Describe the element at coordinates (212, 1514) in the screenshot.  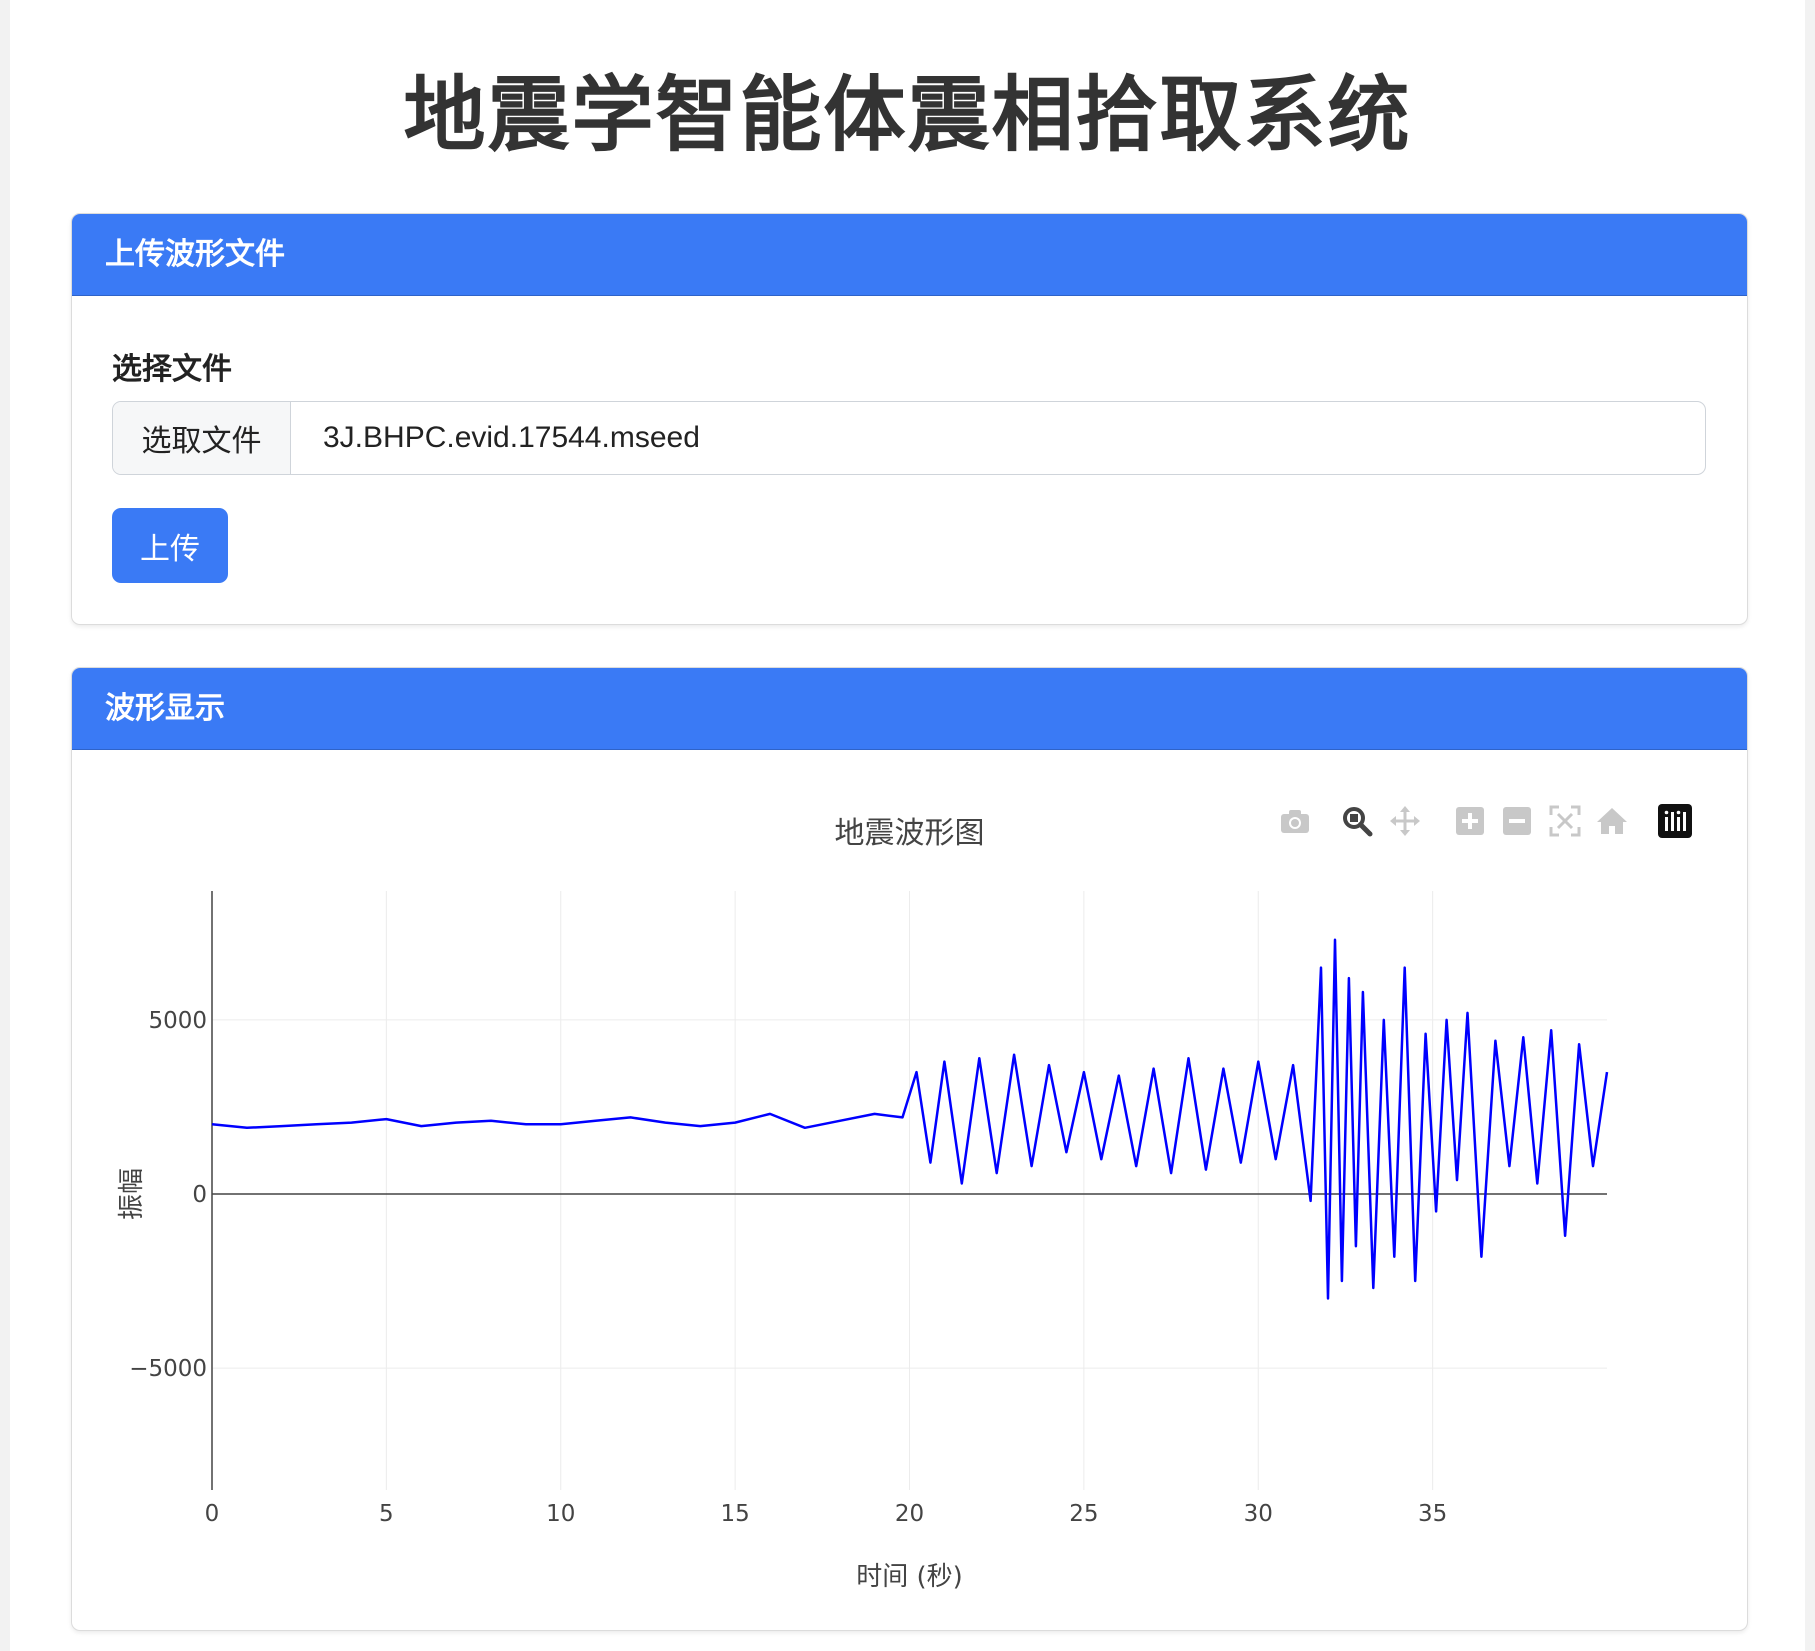
I see `x-tick-label: 0` at that location.